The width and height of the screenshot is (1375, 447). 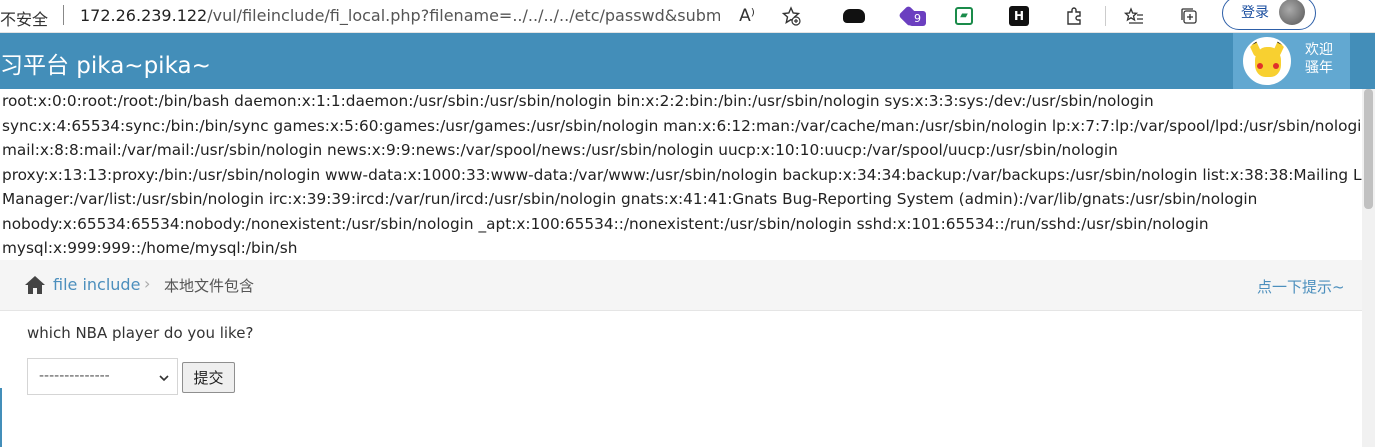 I want to click on security-warning: 不安全, so click(x=24, y=18).